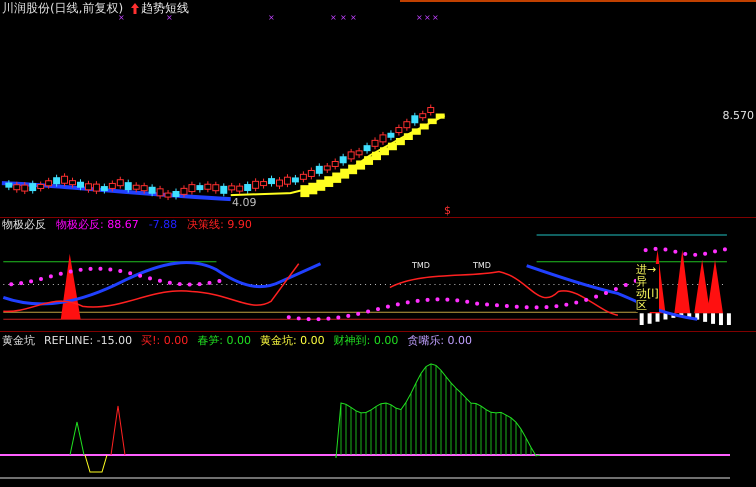  What do you see at coordinates (292, 340) in the screenshot?
I see `indicator-value: 黄金坑: 0.00` at bounding box center [292, 340].